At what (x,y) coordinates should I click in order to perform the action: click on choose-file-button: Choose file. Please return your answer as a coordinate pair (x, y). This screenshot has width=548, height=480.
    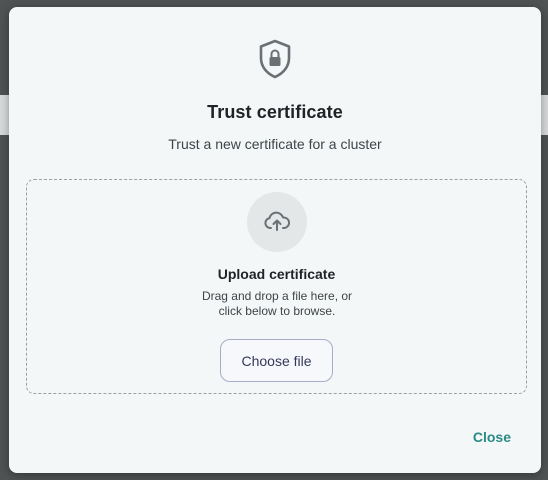
    Looking at the image, I should click on (276, 360).